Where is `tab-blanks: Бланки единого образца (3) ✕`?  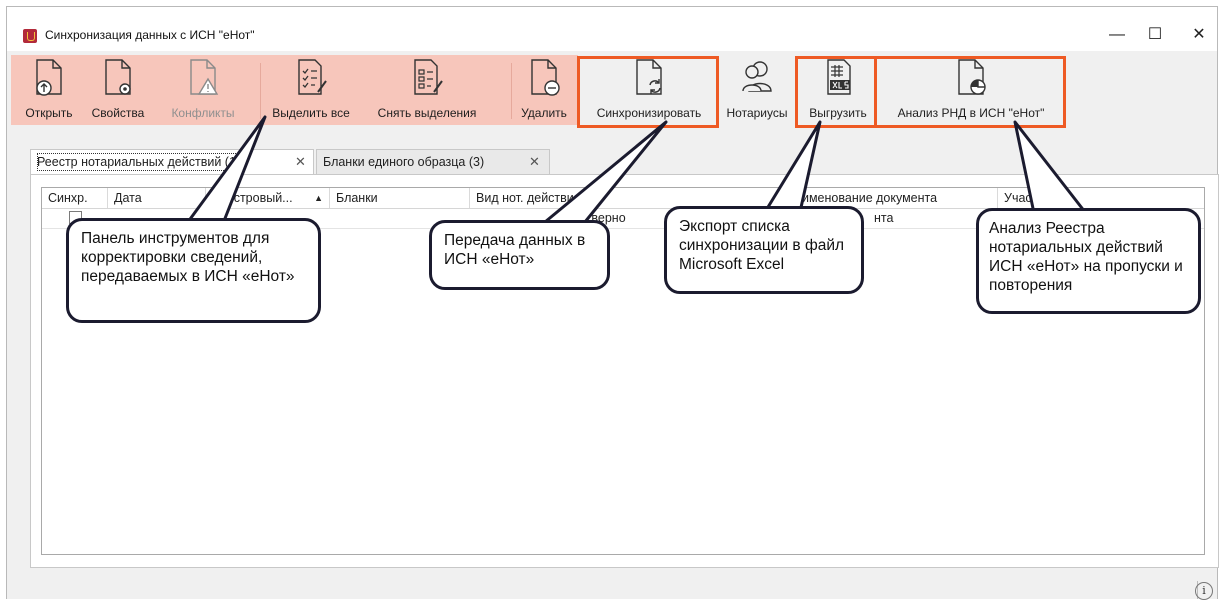
tab-blanks: Бланки единого образца (3) ✕ is located at coordinates (433, 161).